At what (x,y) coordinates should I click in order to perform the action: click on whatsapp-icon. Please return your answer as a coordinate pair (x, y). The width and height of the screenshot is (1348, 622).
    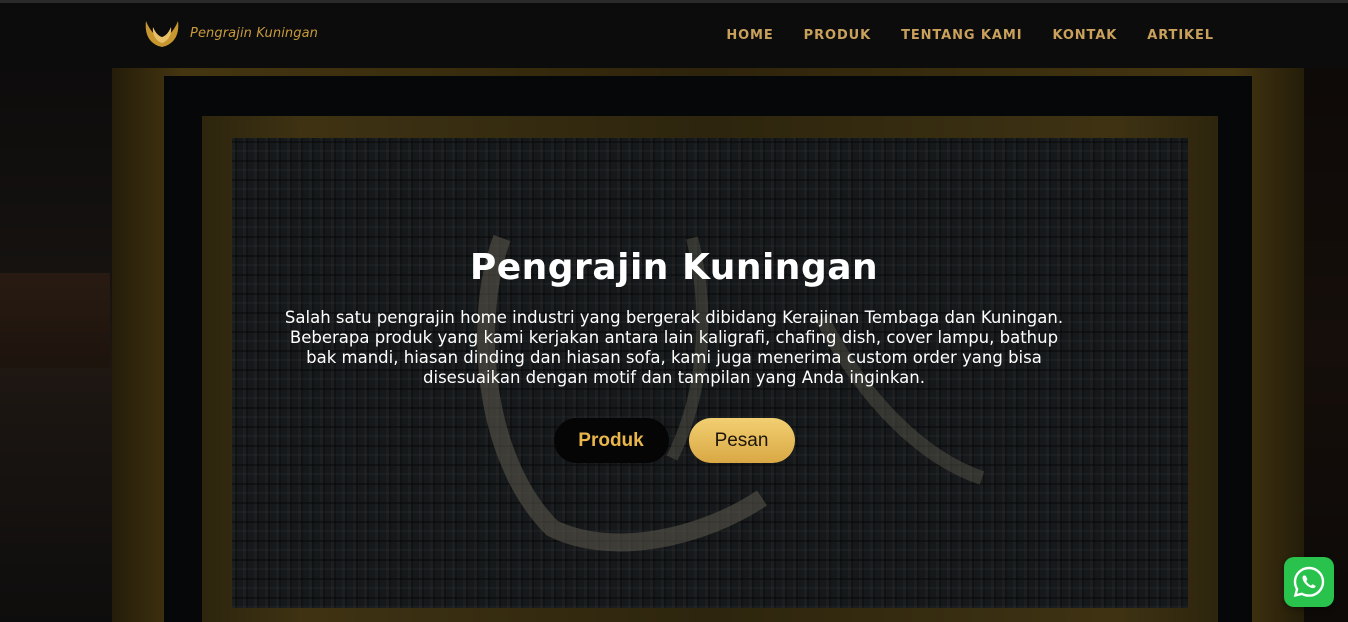
    Looking at the image, I should click on (1309, 582).